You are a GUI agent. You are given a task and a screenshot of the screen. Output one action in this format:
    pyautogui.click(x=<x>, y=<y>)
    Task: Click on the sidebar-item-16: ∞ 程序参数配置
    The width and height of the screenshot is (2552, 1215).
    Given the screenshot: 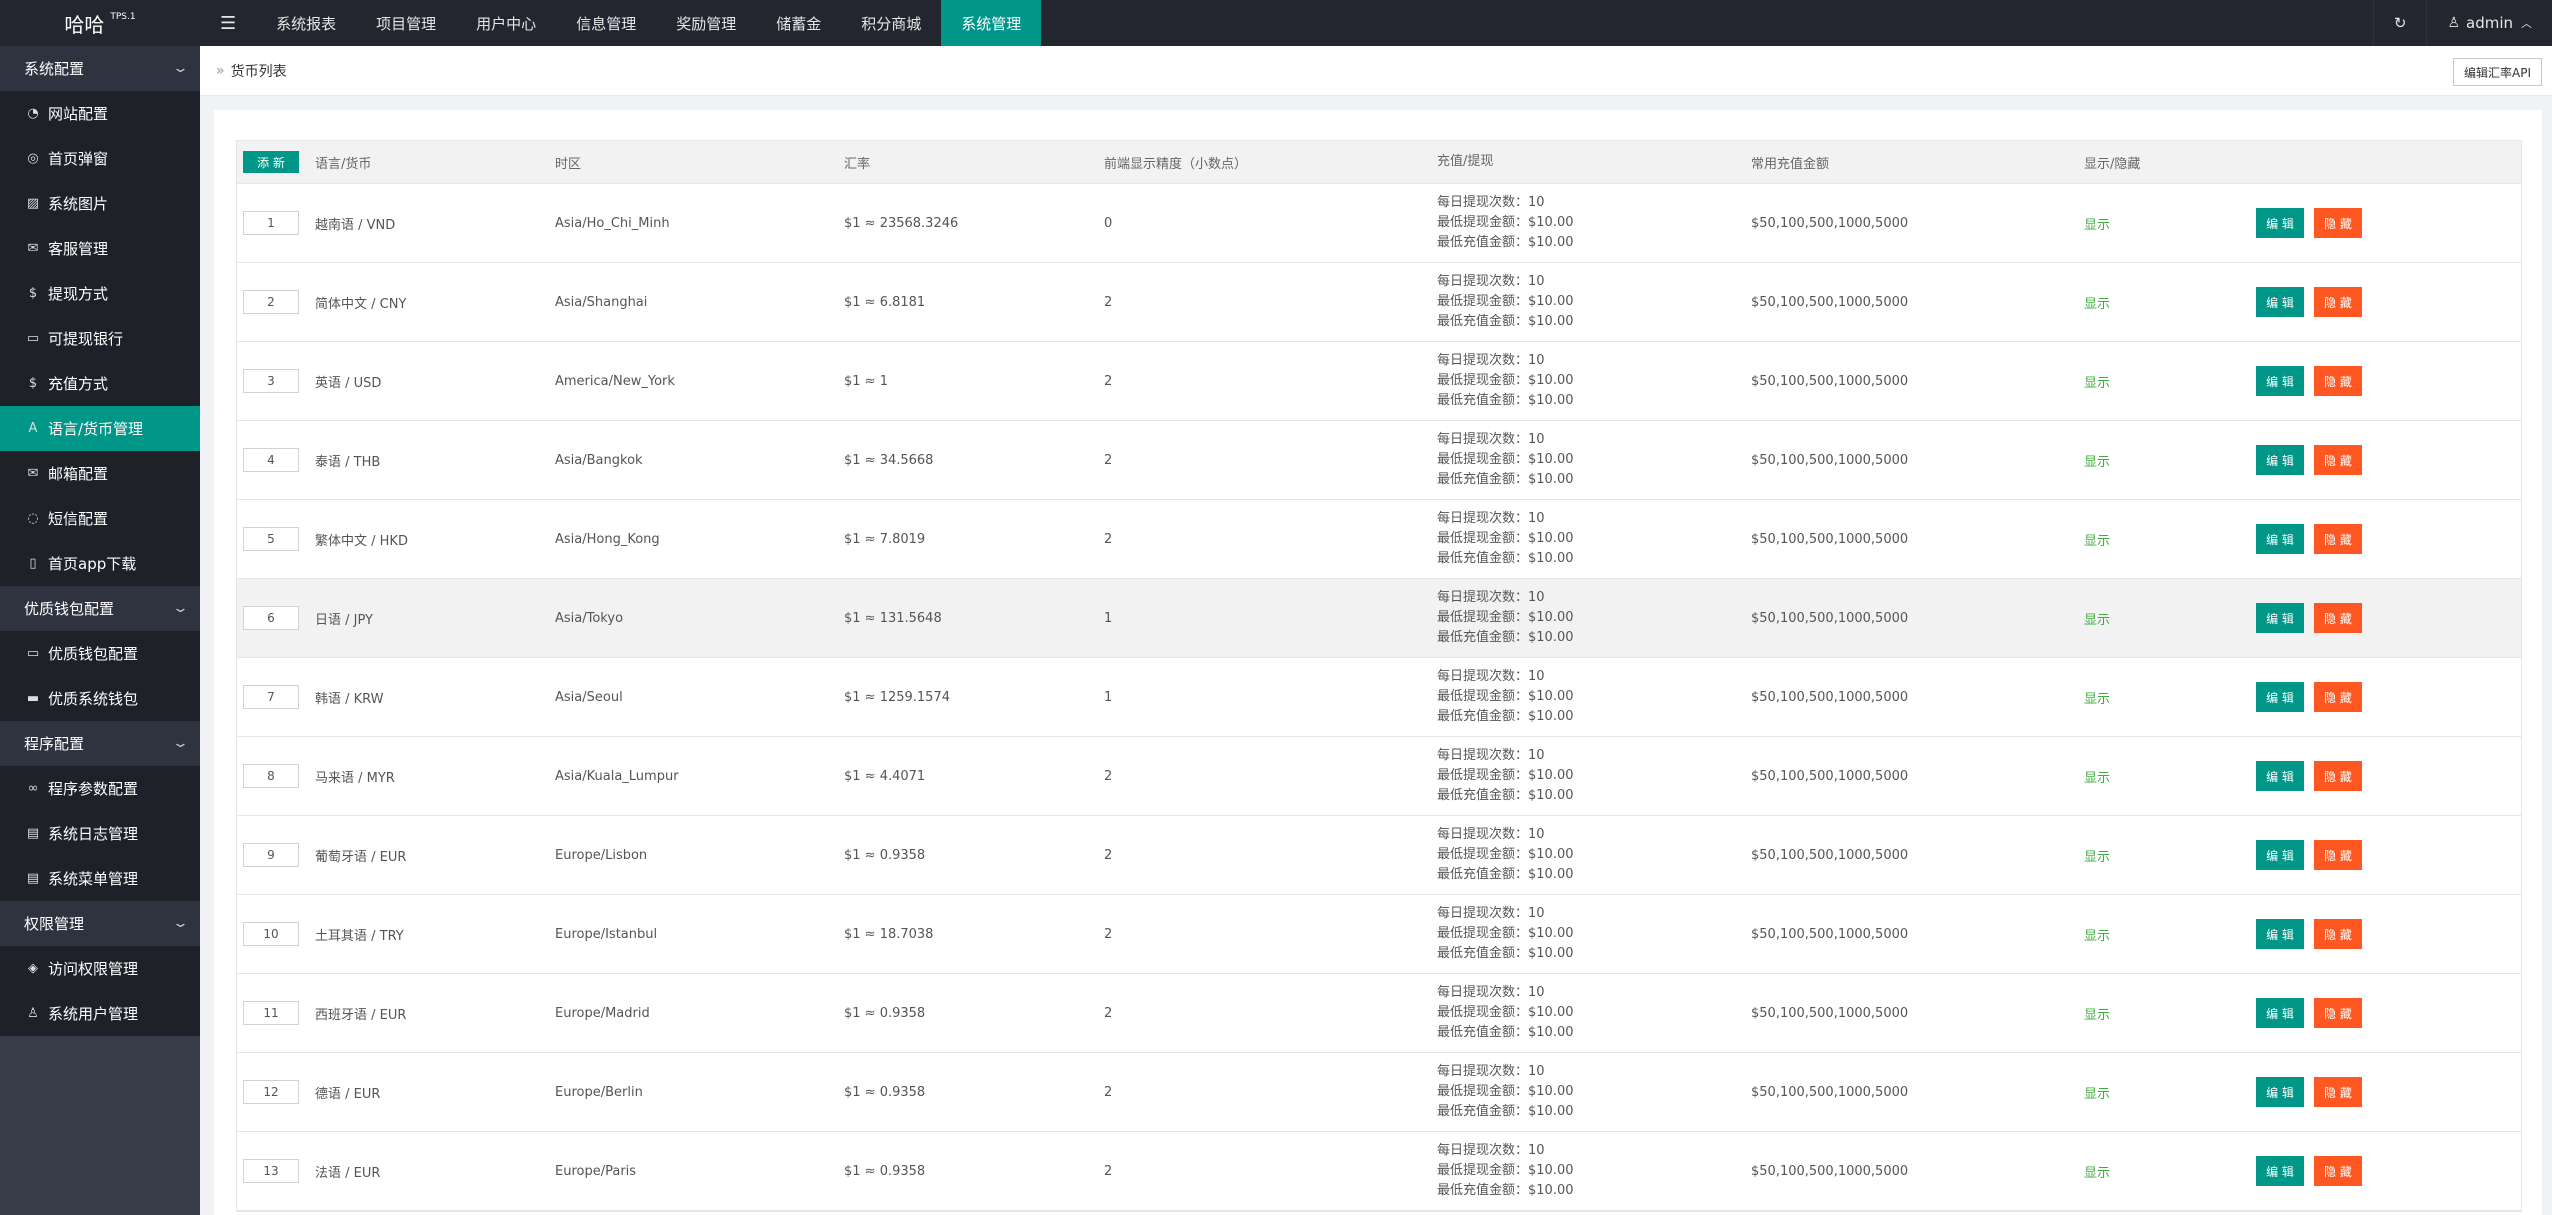 What is the action you would take?
    pyautogui.click(x=100, y=788)
    